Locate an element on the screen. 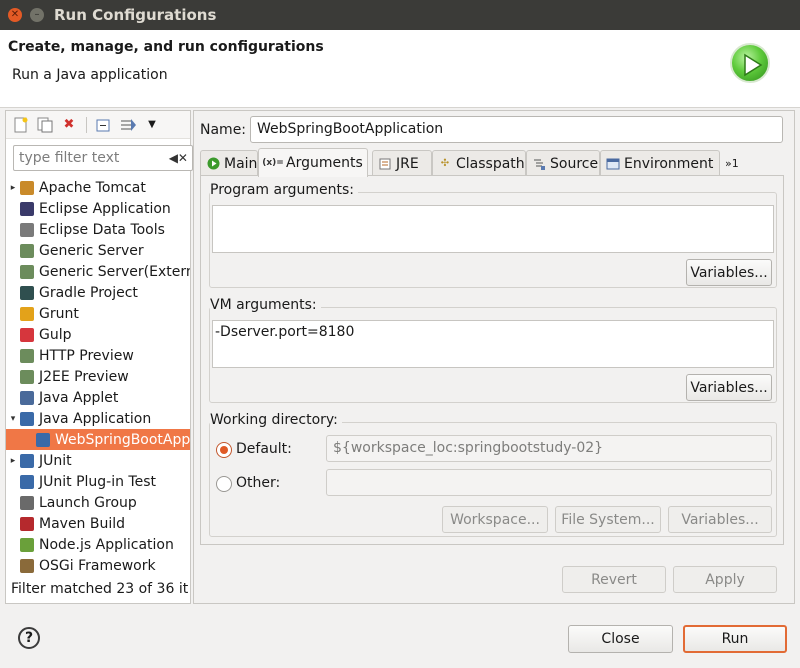 The width and height of the screenshot is (800, 668). tree-item-label: Maven Build is located at coordinates (82, 523).